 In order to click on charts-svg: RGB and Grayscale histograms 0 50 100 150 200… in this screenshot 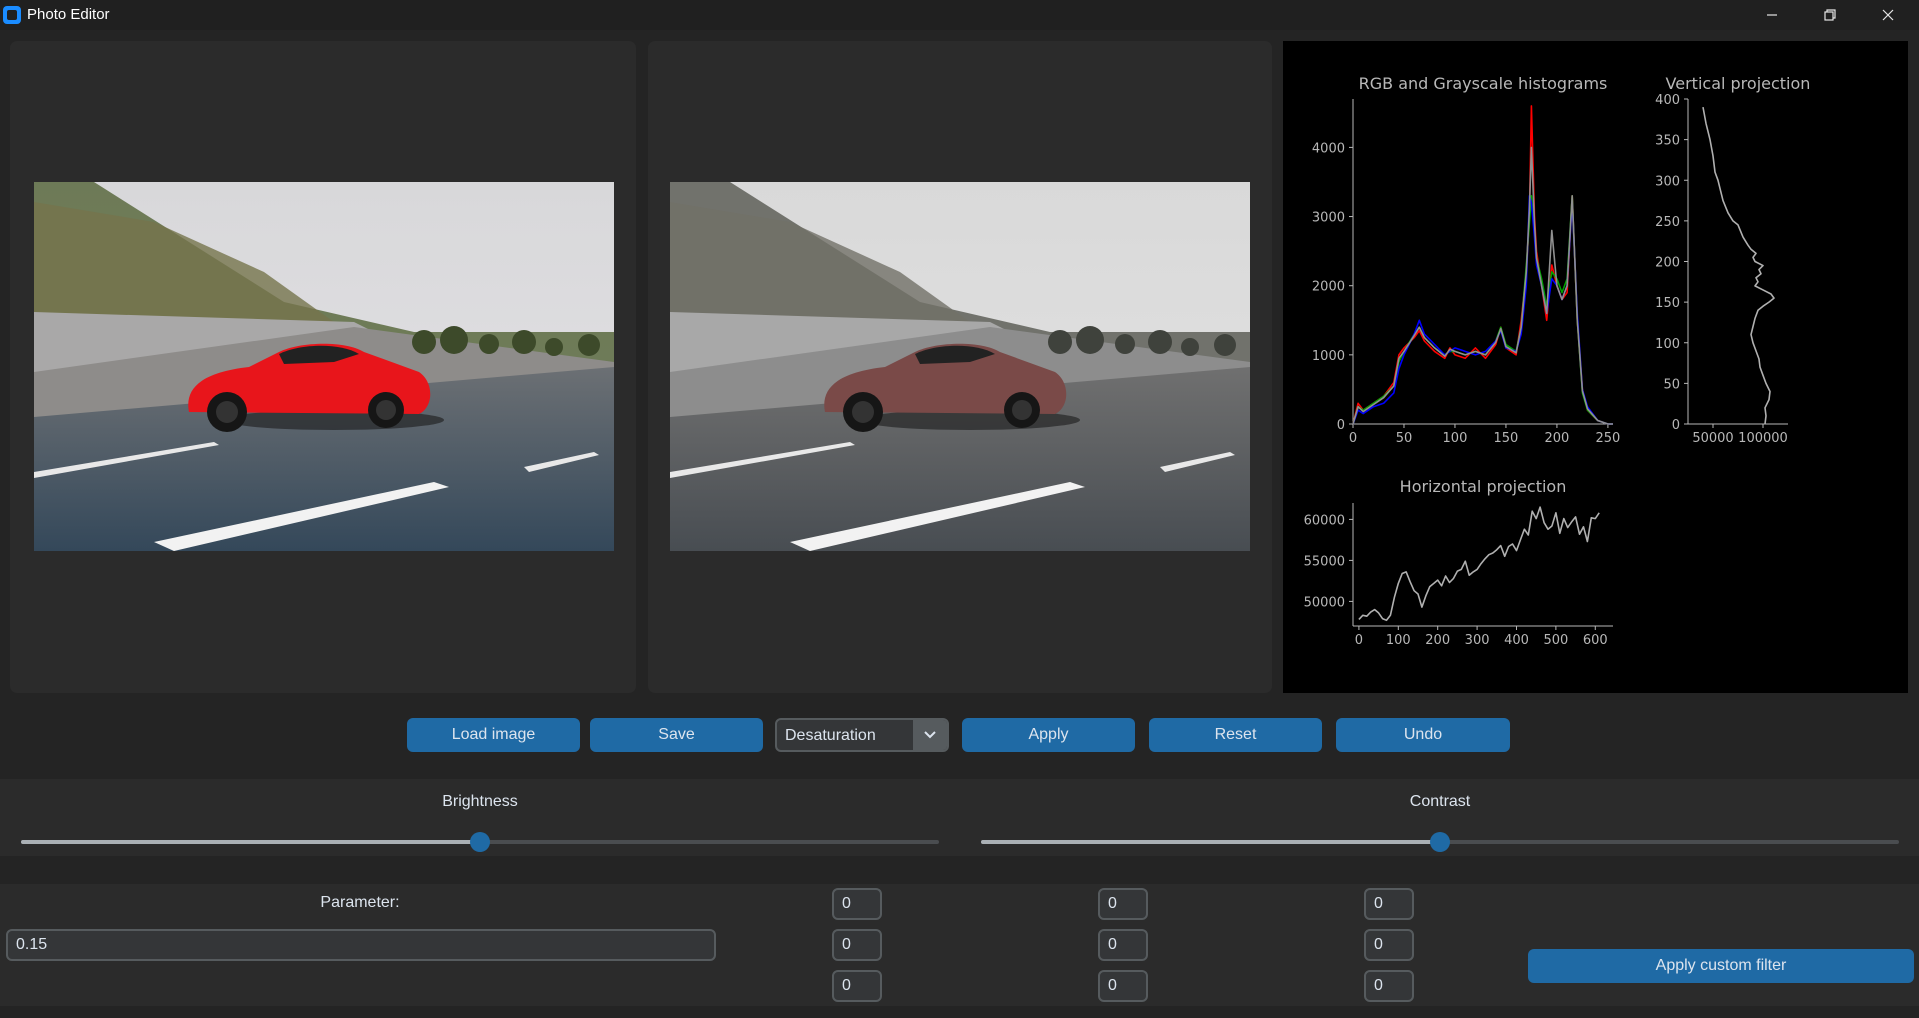, I will do `click(1557, 361)`.